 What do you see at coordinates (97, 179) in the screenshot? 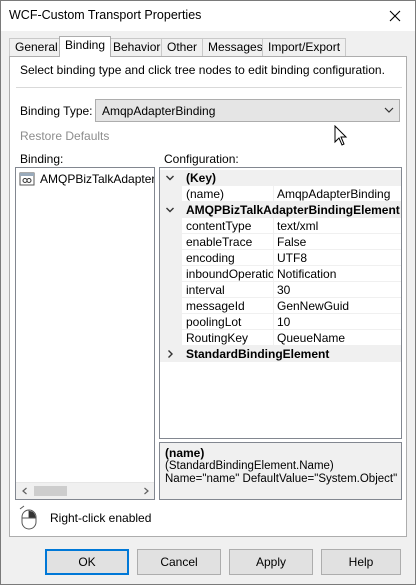
I see `tree-item-label: AMQPBizTalkAdapterBindingElement` at bounding box center [97, 179].